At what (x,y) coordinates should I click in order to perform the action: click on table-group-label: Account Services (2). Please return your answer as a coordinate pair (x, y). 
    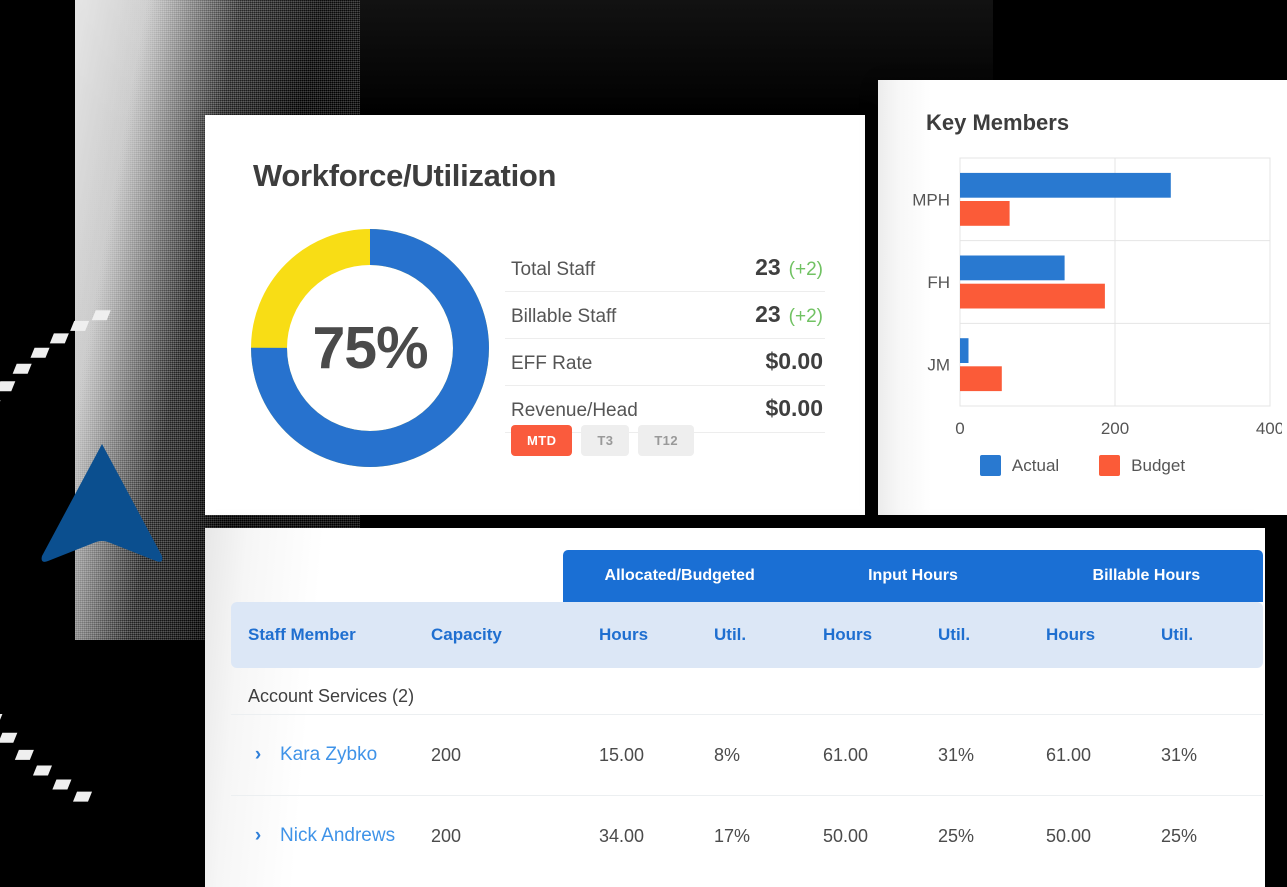
    Looking at the image, I should click on (331, 696).